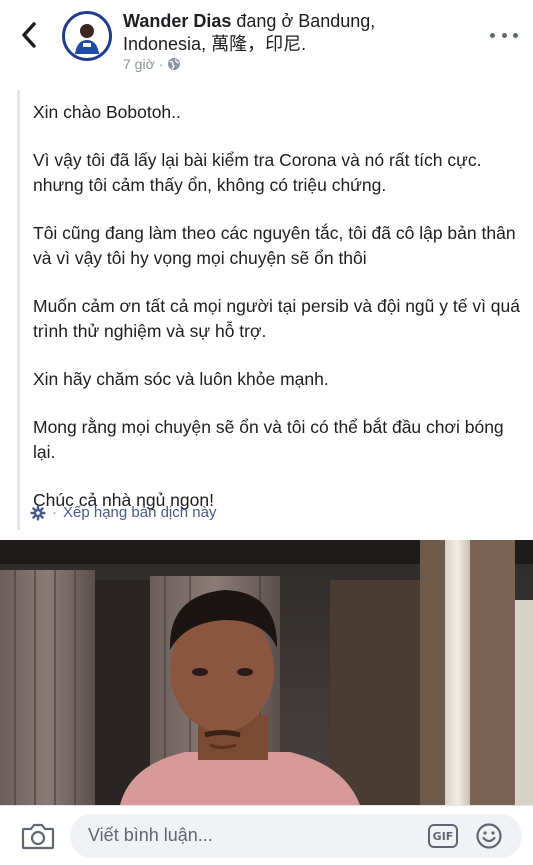 The height and width of the screenshot is (865, 533). I want to click on emoji-icon, so click(489, 836).